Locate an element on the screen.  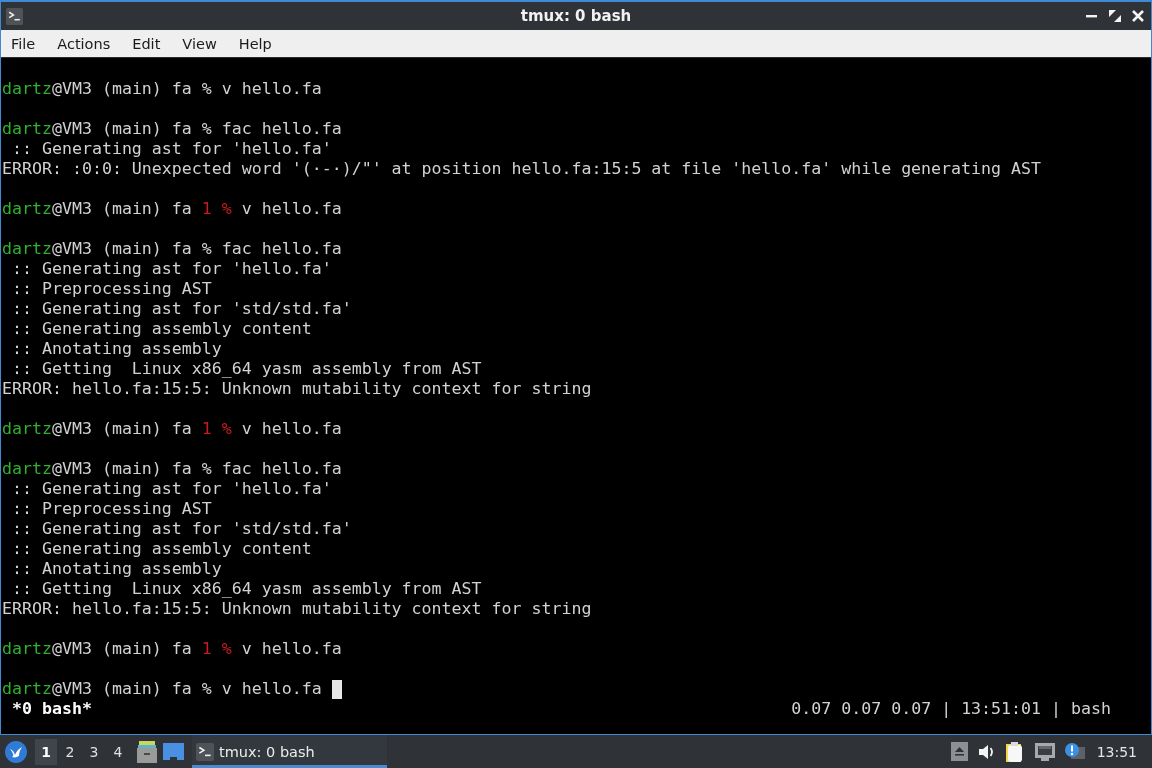
menu-item: Actions is located at coordinates (84, 43).